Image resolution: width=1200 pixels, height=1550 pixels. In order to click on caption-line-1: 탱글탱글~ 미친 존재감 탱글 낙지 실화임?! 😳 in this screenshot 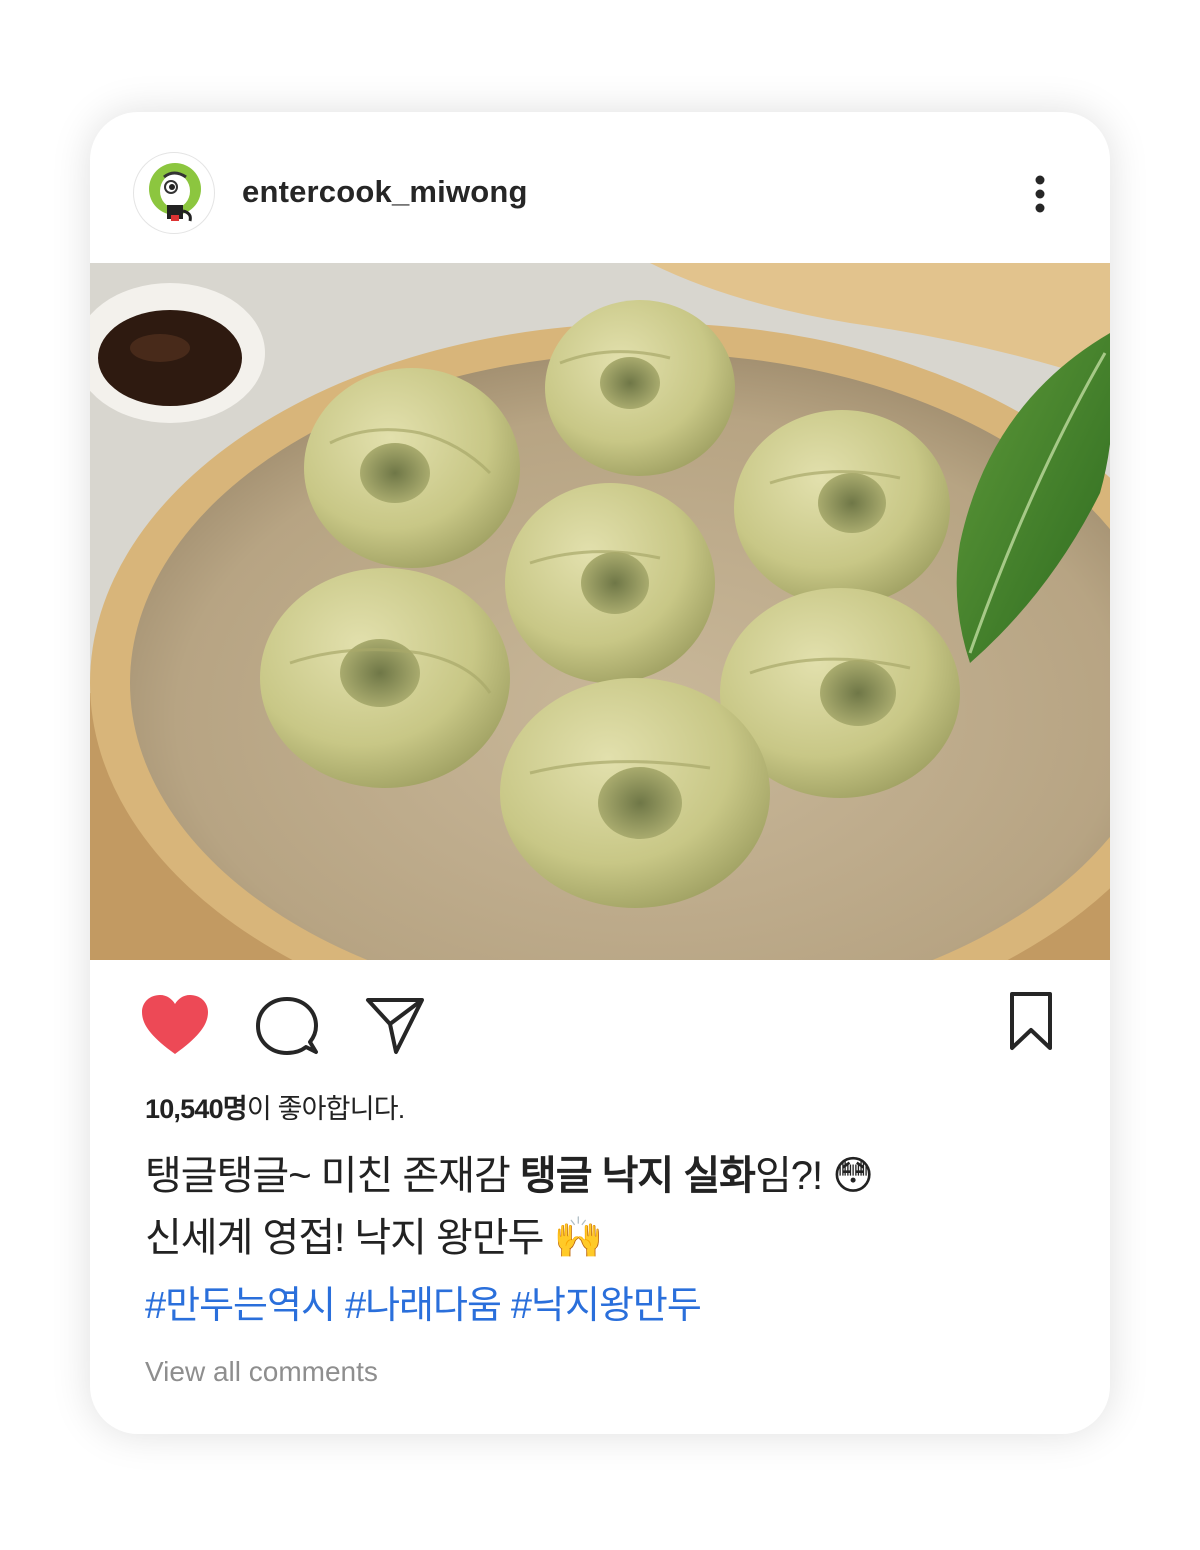, I will do `click(605, 1176)`.